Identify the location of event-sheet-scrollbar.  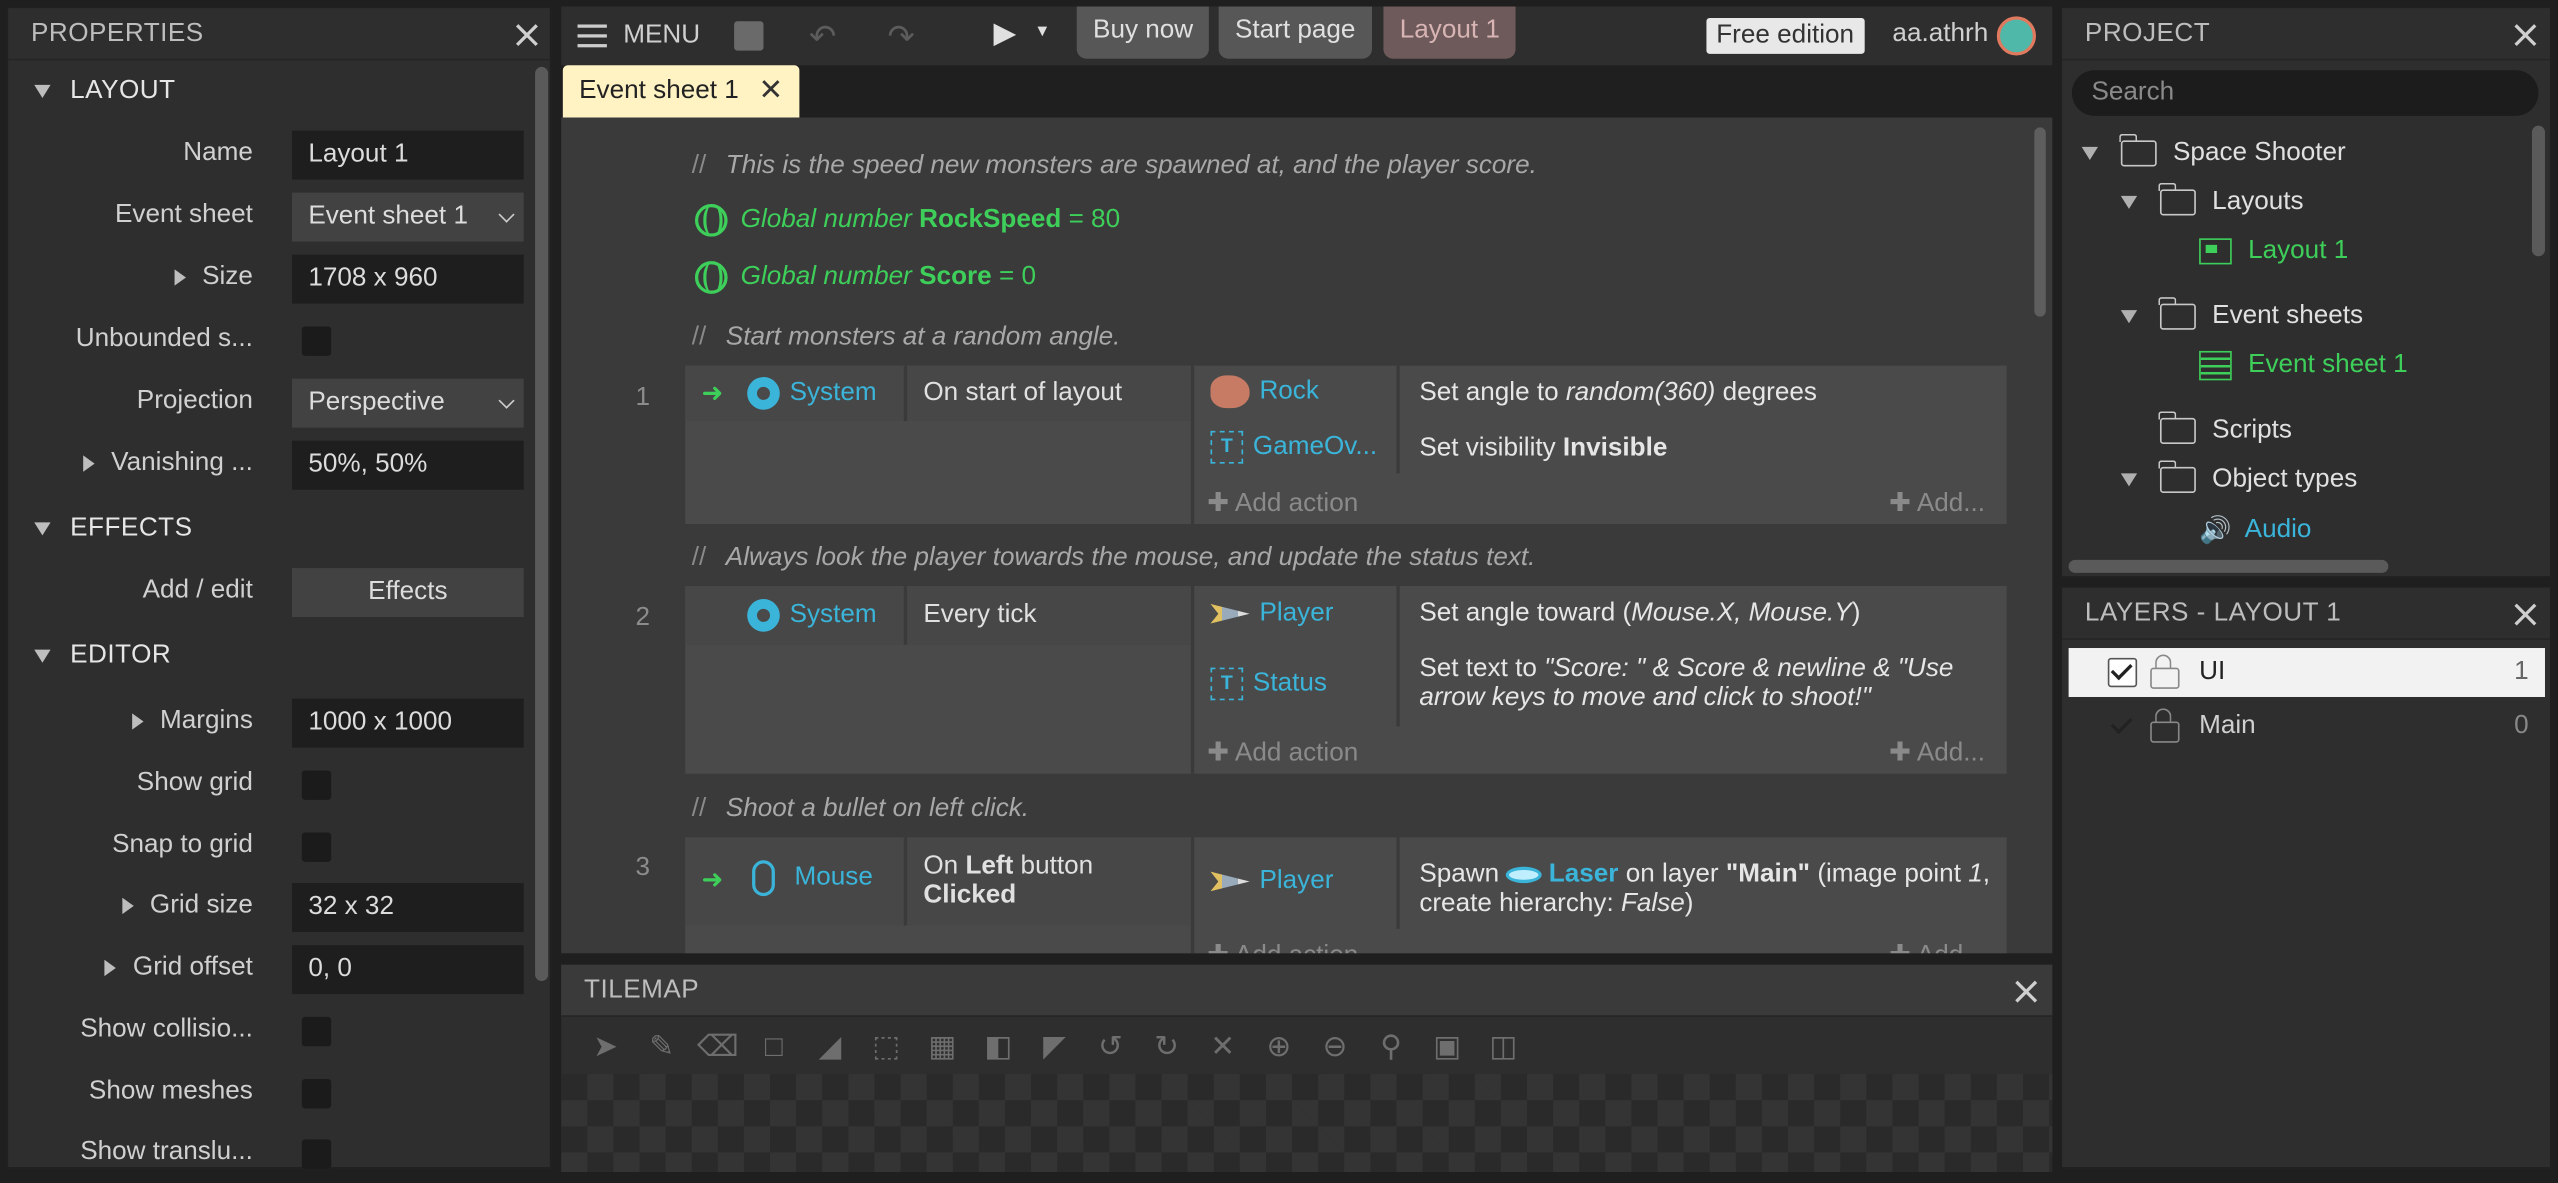
(2040, 222).